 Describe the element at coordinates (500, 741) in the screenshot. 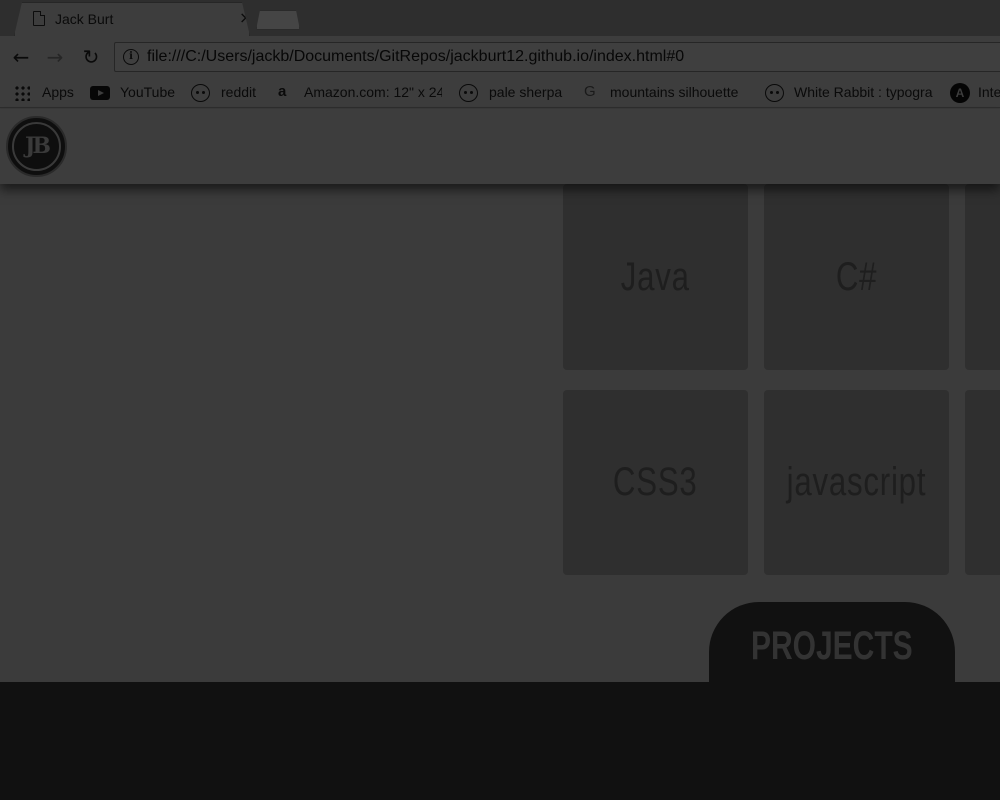

I see `footer` at that location.